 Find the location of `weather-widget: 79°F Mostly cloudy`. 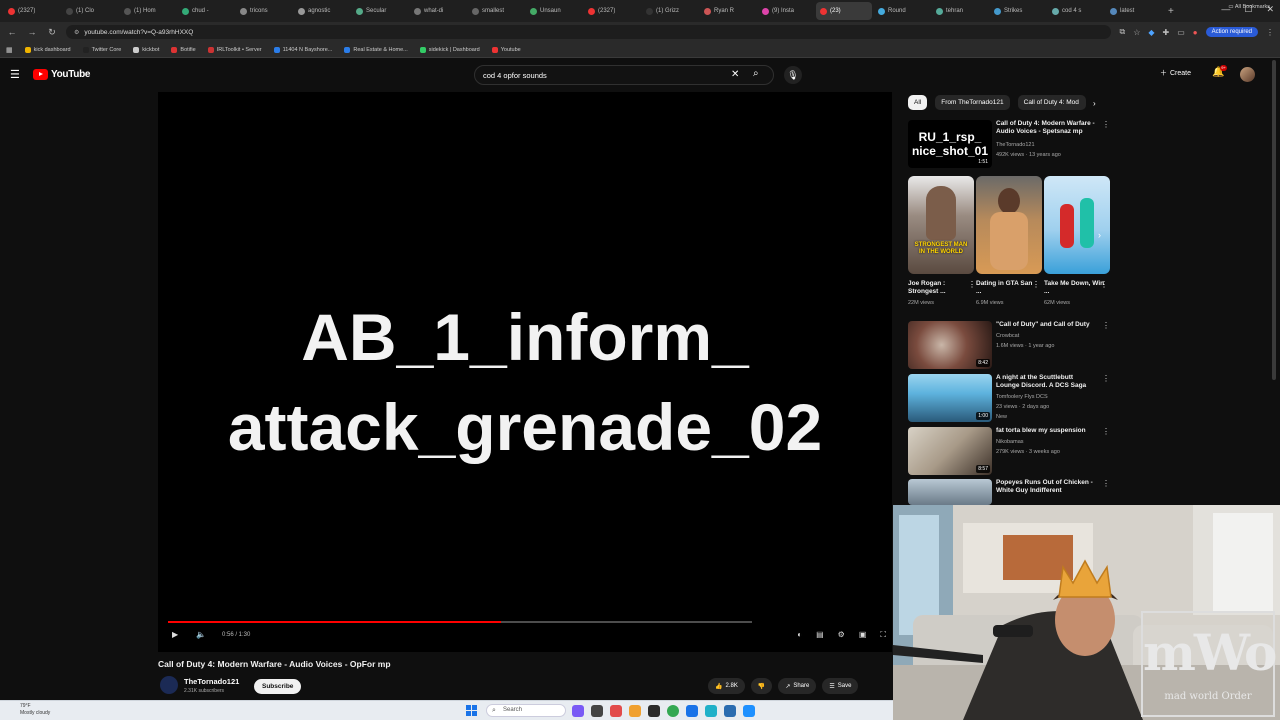

weather-widget: 79°F Mostly cloudy is located at coordinates (35, 710).